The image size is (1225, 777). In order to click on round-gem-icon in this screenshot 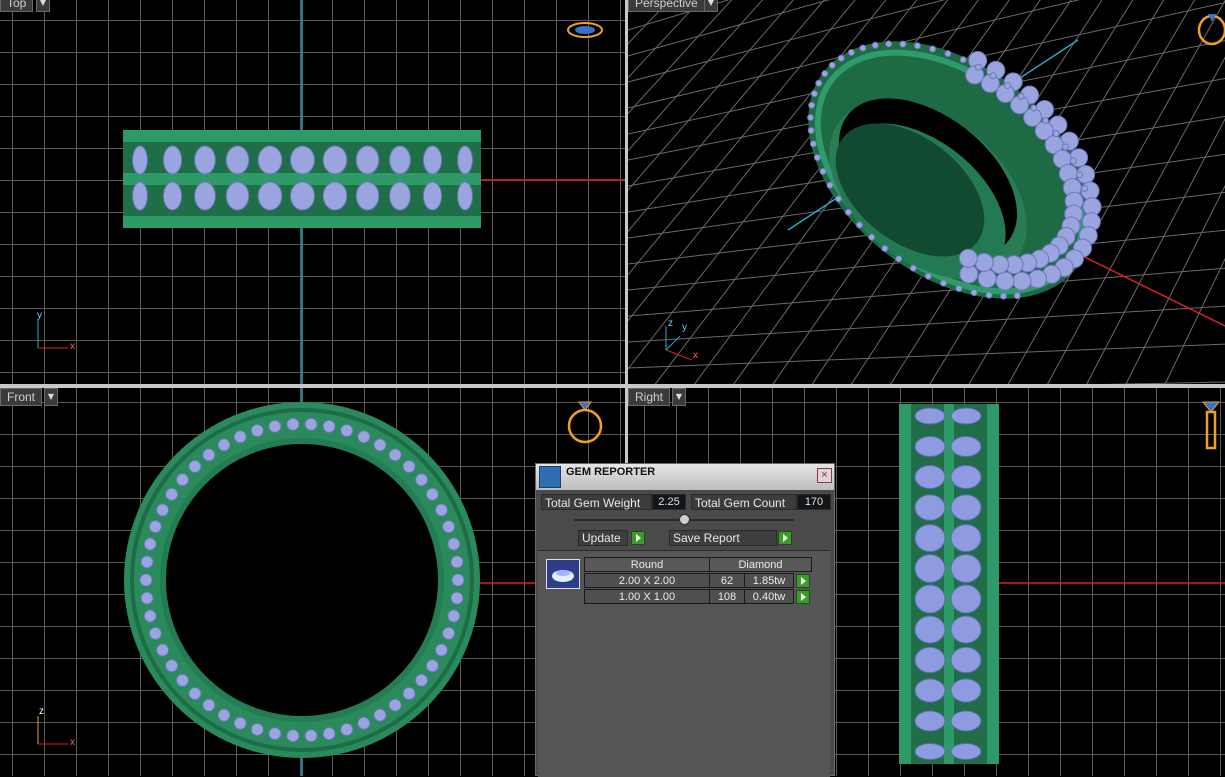, I will do `click(563, 574)`.